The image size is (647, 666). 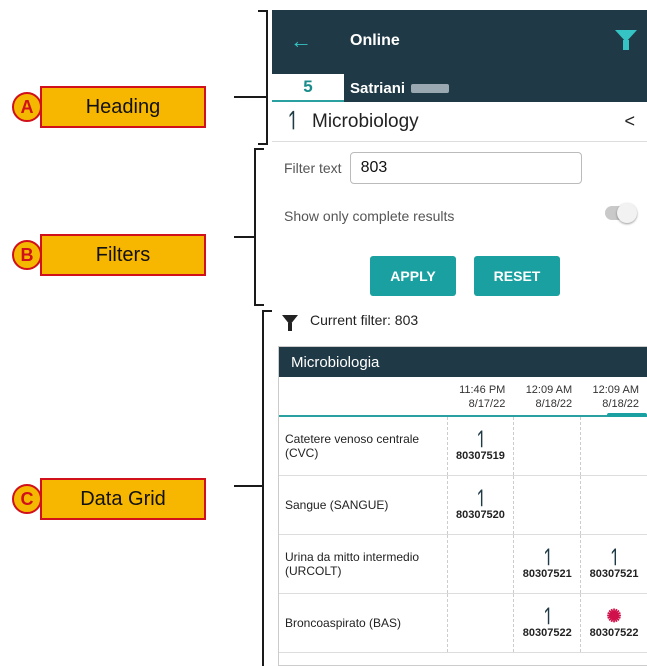 What do you see at coordinates (343, 623) in the screenshot?
I see `row-label: Broncoaspirato (BAS)` at bounding box center [343, 623].